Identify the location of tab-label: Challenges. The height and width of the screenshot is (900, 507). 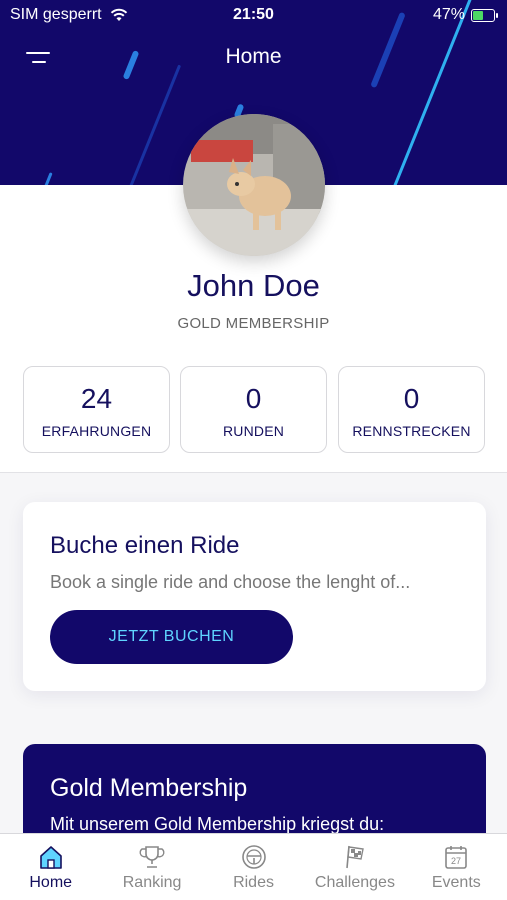
(354, 882).